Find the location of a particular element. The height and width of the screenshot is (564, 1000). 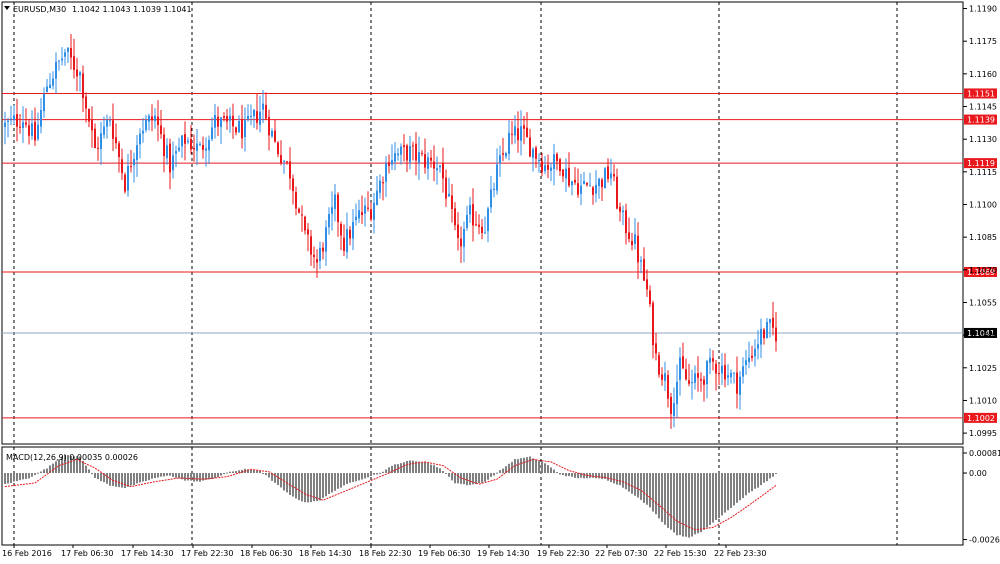

chart-header: EURUSD,M30 1.1042 1.1043 1.1039 1.1041 is located at coordinates (98, 9).